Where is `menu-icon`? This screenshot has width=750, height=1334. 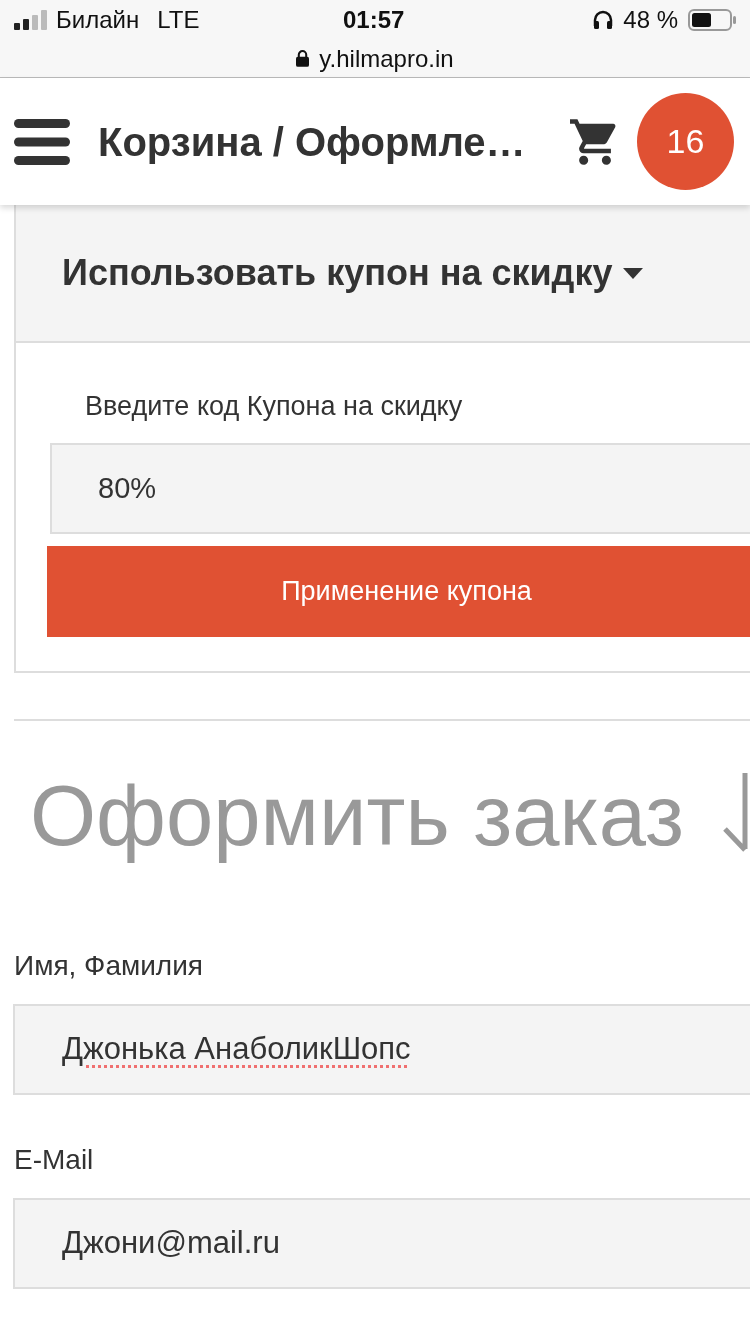
menu-icon is located at coordinates (42, 141).